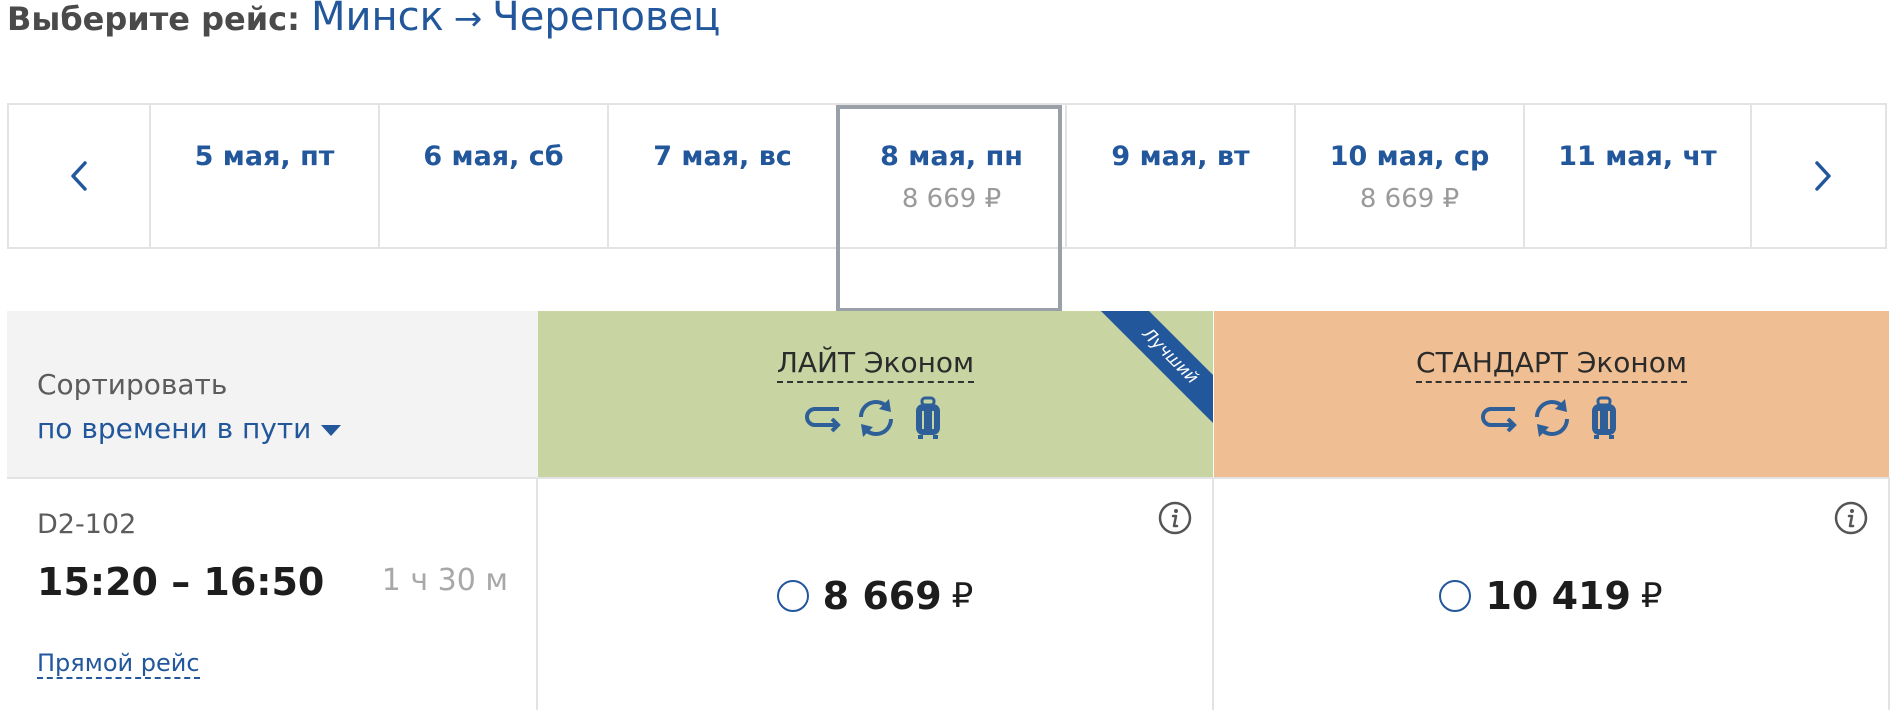 This screenshot has height=710, width=1896. What do you see at coordinates (444, 580) in the screenshot?
I see `flight-duration: 1 ч 30 м` at bounding box center [444, 580].